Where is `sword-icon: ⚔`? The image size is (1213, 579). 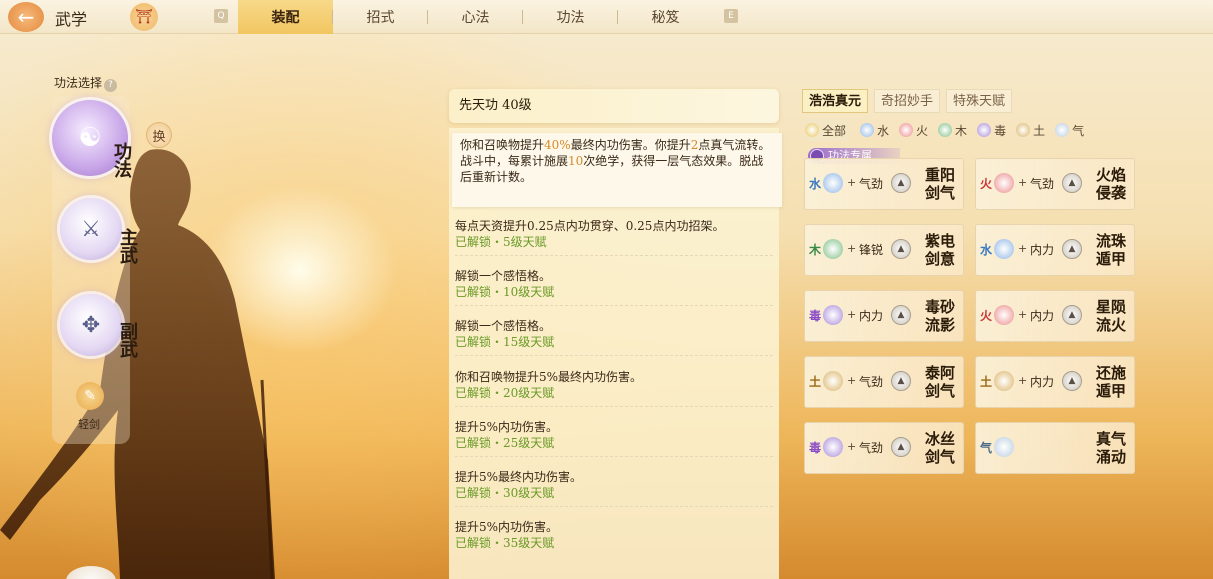
sword-icon: ⚔ is located at coordinates (91, 229).